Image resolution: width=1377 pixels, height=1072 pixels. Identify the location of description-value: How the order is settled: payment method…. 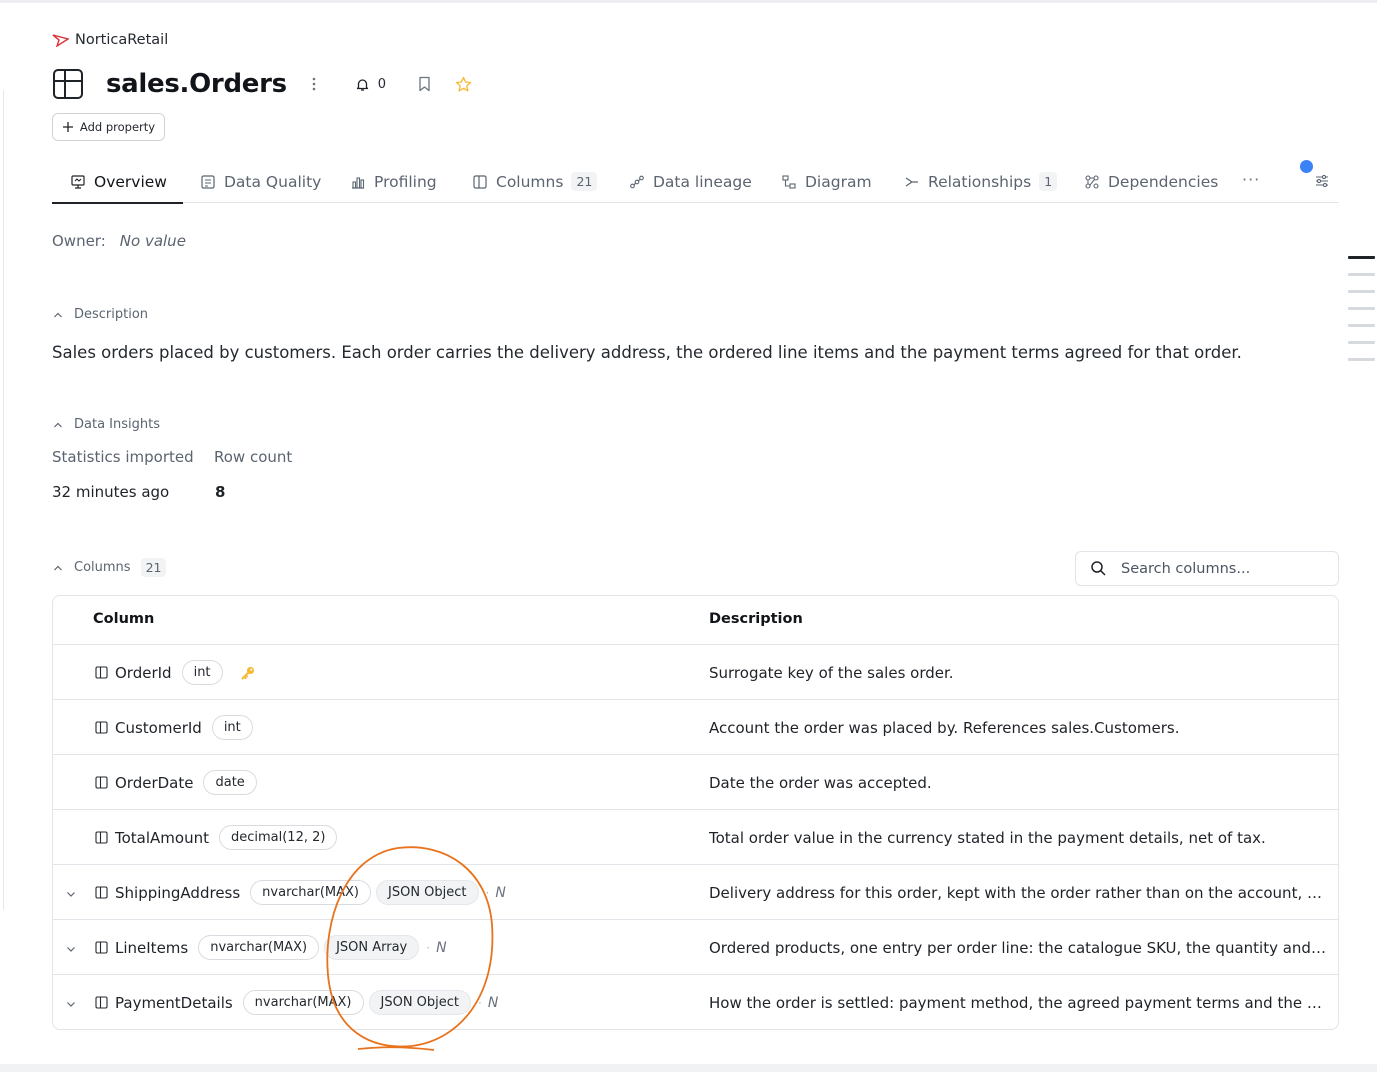
(1019, 1002).